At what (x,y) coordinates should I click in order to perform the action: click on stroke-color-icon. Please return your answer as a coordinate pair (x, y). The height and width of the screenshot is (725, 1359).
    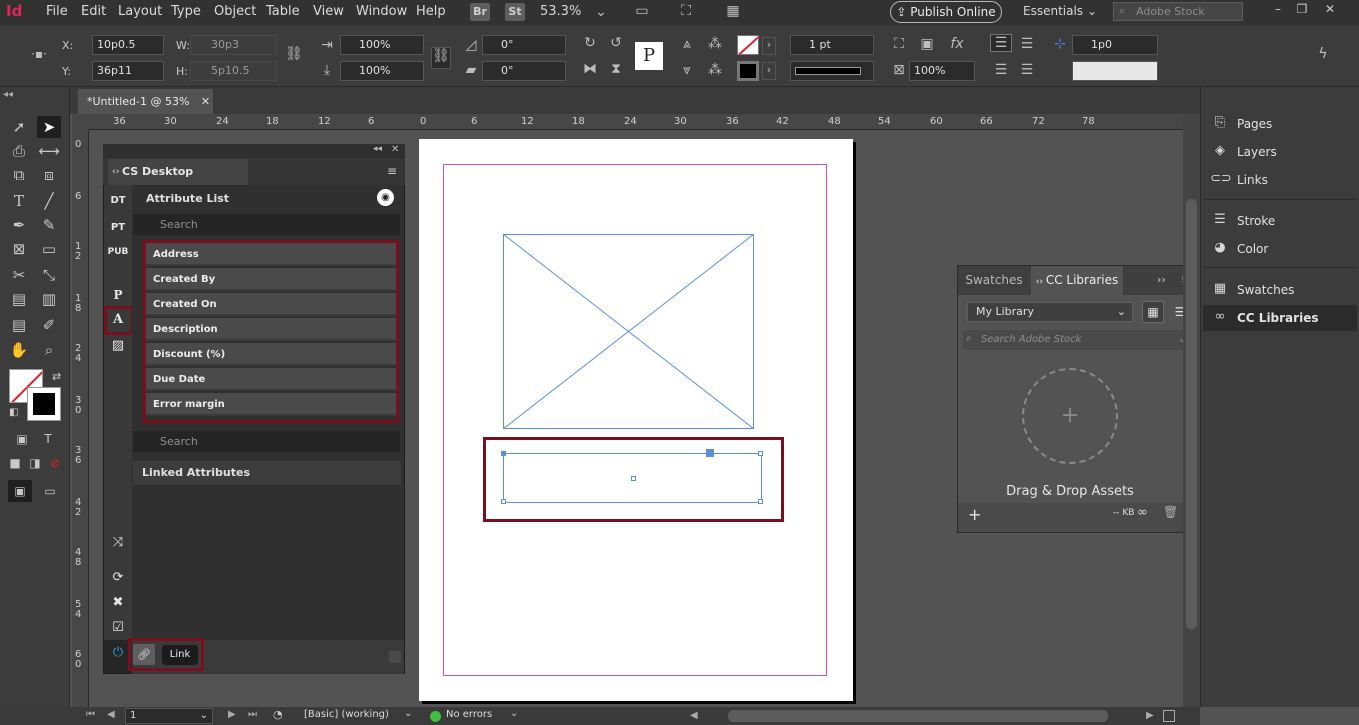
    Looking at the image, I should click on (44, 404).